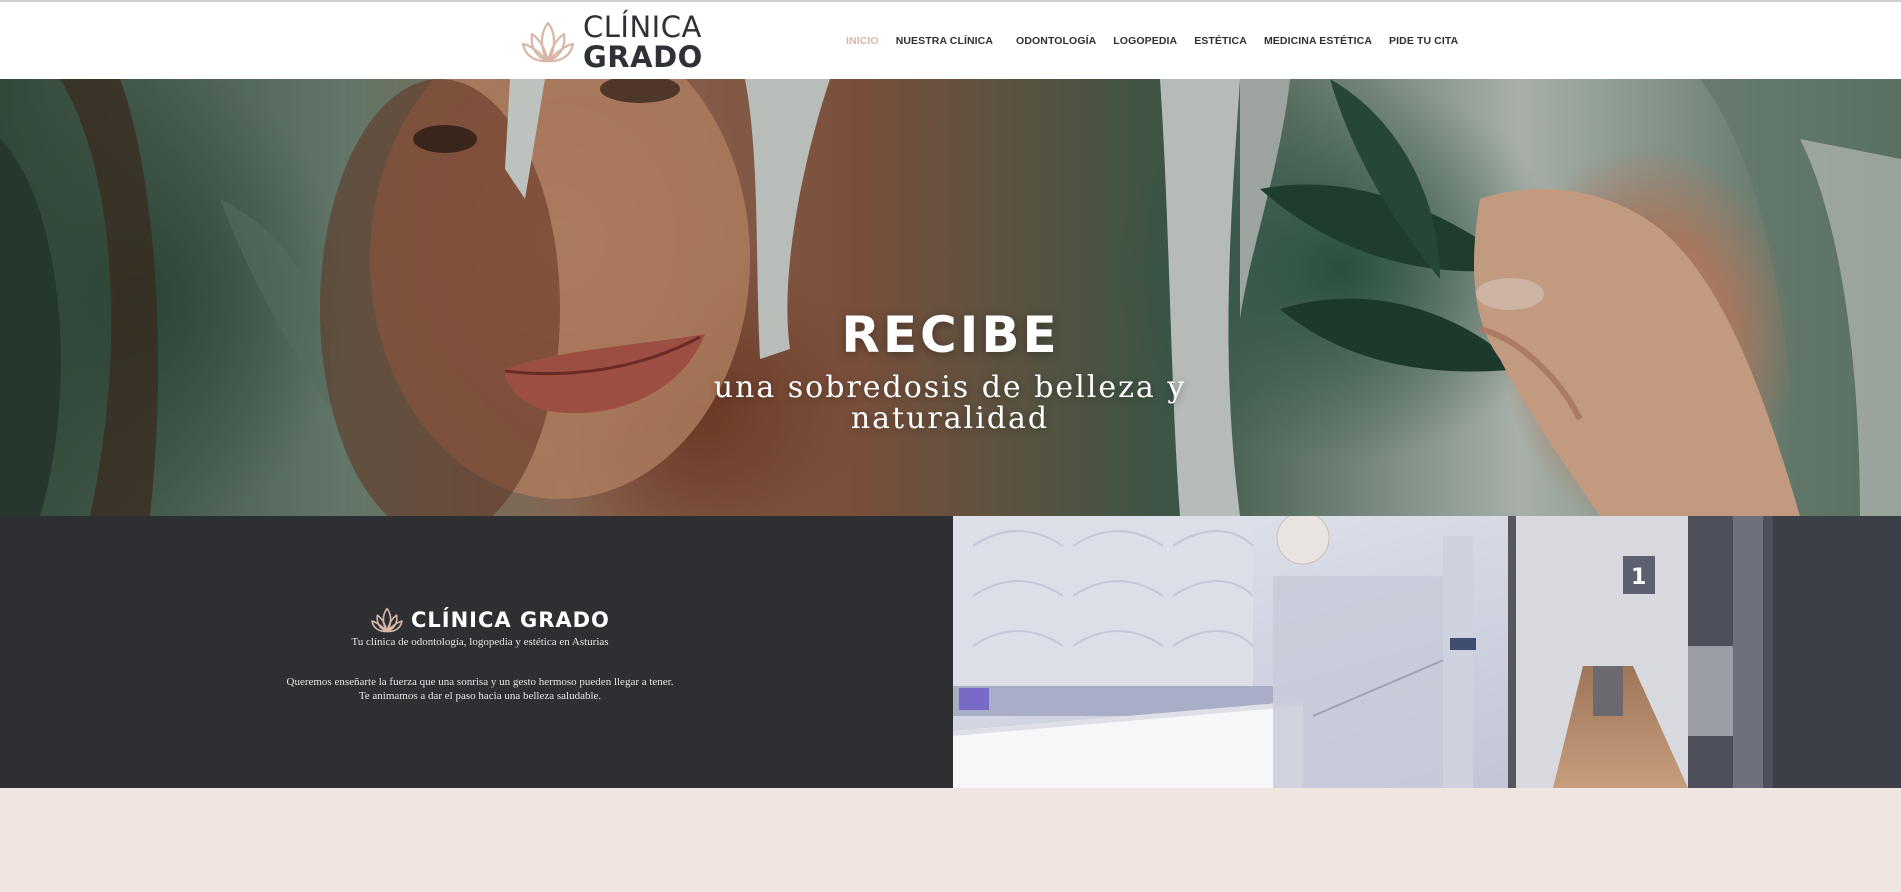  I want to click on site-logo: CLÍNICA GRADO, so click(612, 41).